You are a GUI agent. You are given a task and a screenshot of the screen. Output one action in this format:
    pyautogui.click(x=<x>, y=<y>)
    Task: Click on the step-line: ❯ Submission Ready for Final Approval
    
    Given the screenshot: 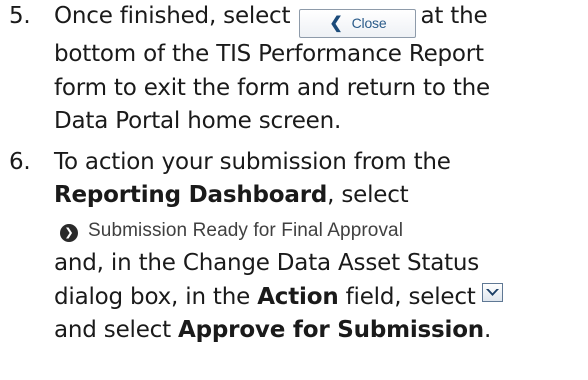 What is the action you would take?
    pyautogui.click(x=319, y=230)
    